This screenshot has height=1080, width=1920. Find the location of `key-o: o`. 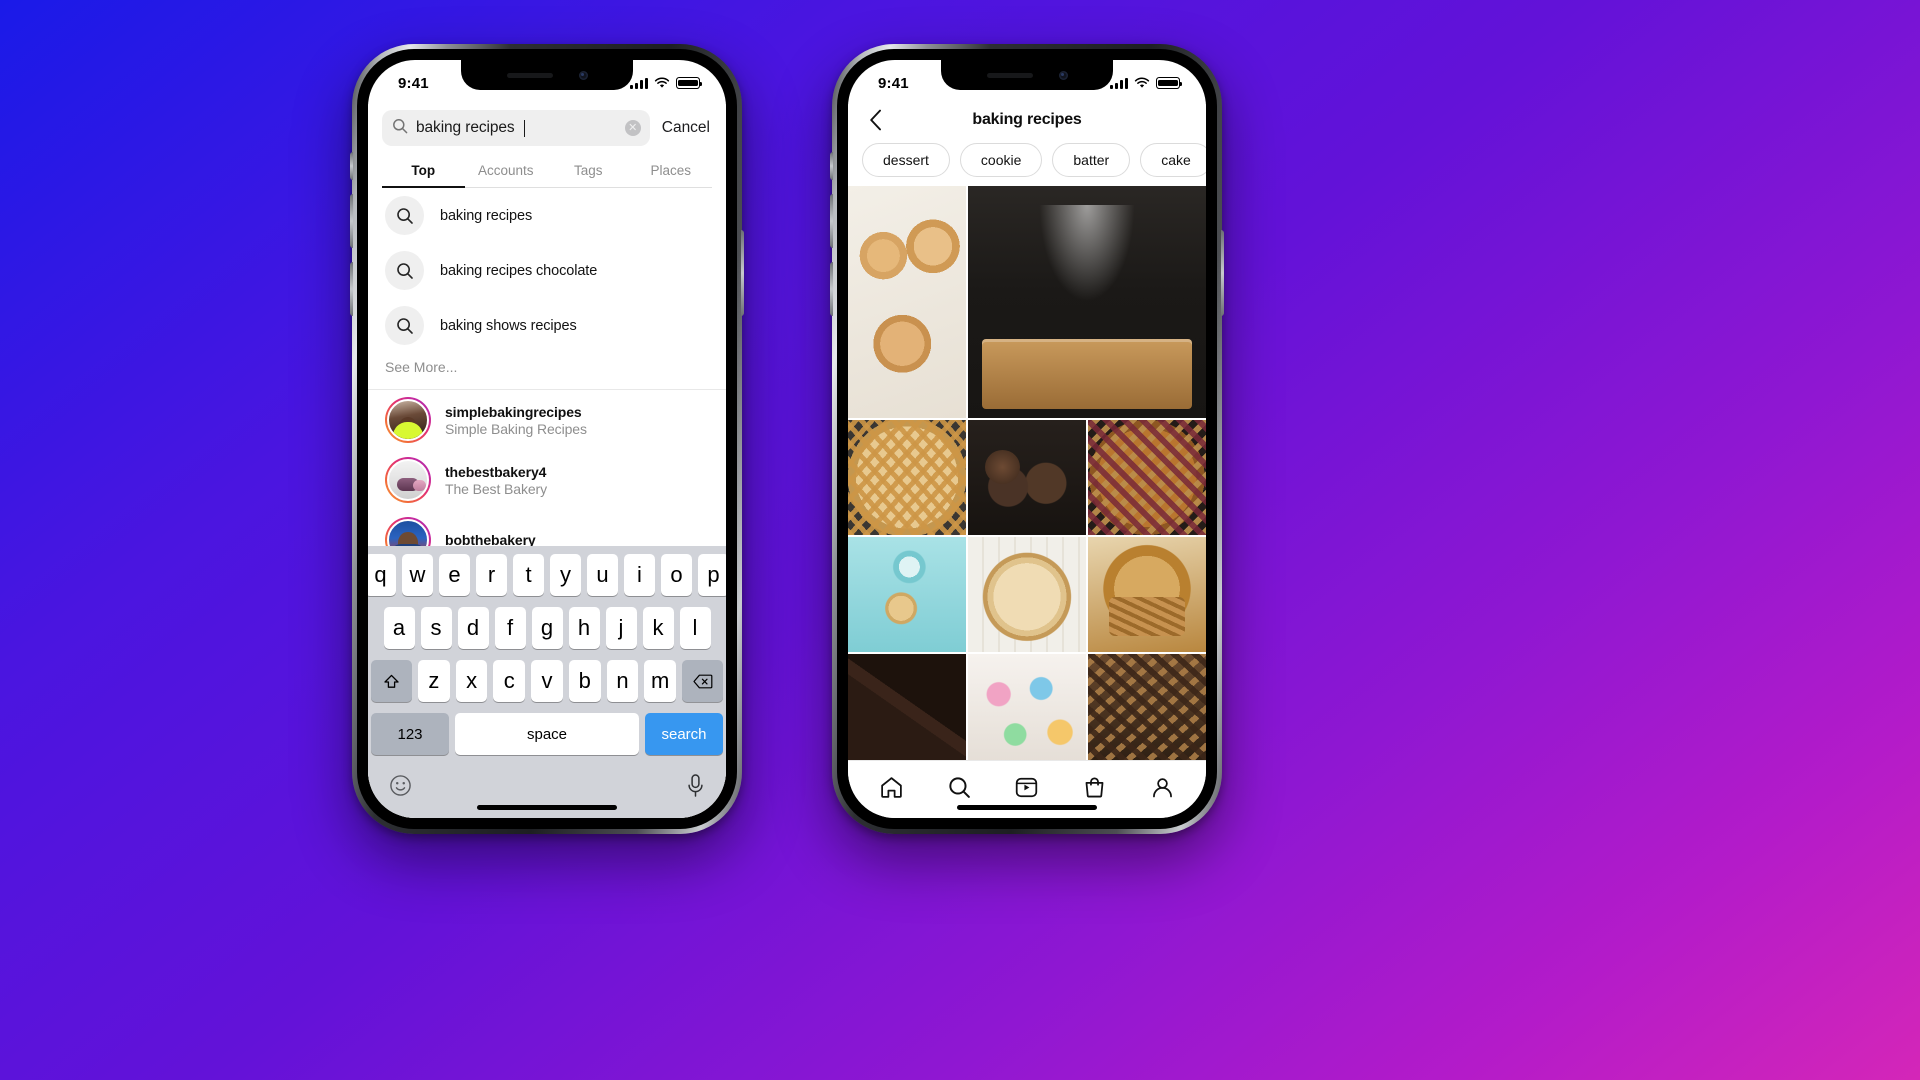

key-o: o is located at coordinates (676, 575).